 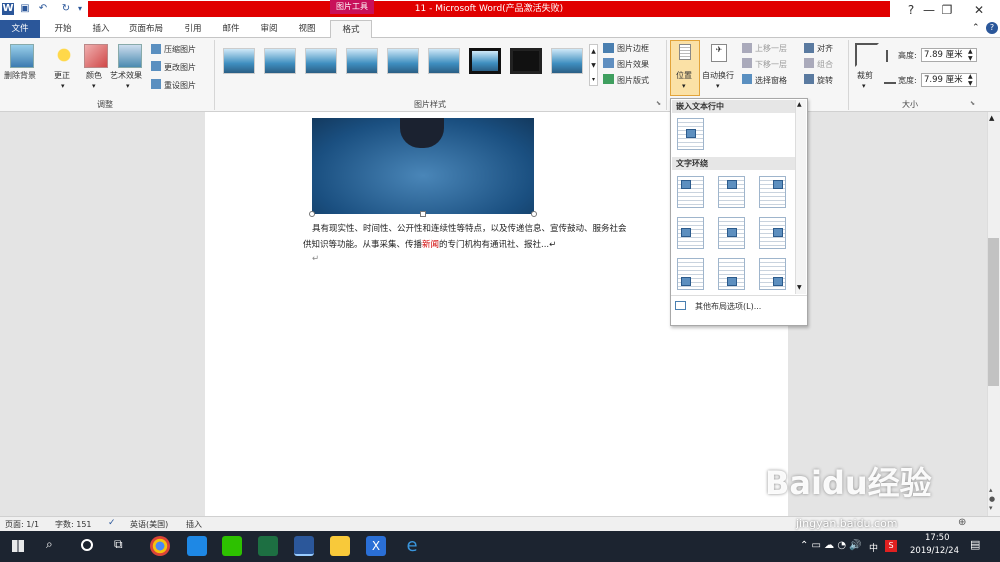 What do you see at coordinates (193, 29) in the screenshot?
I see `tab-references: 引用` at bounding box center [193, 29].